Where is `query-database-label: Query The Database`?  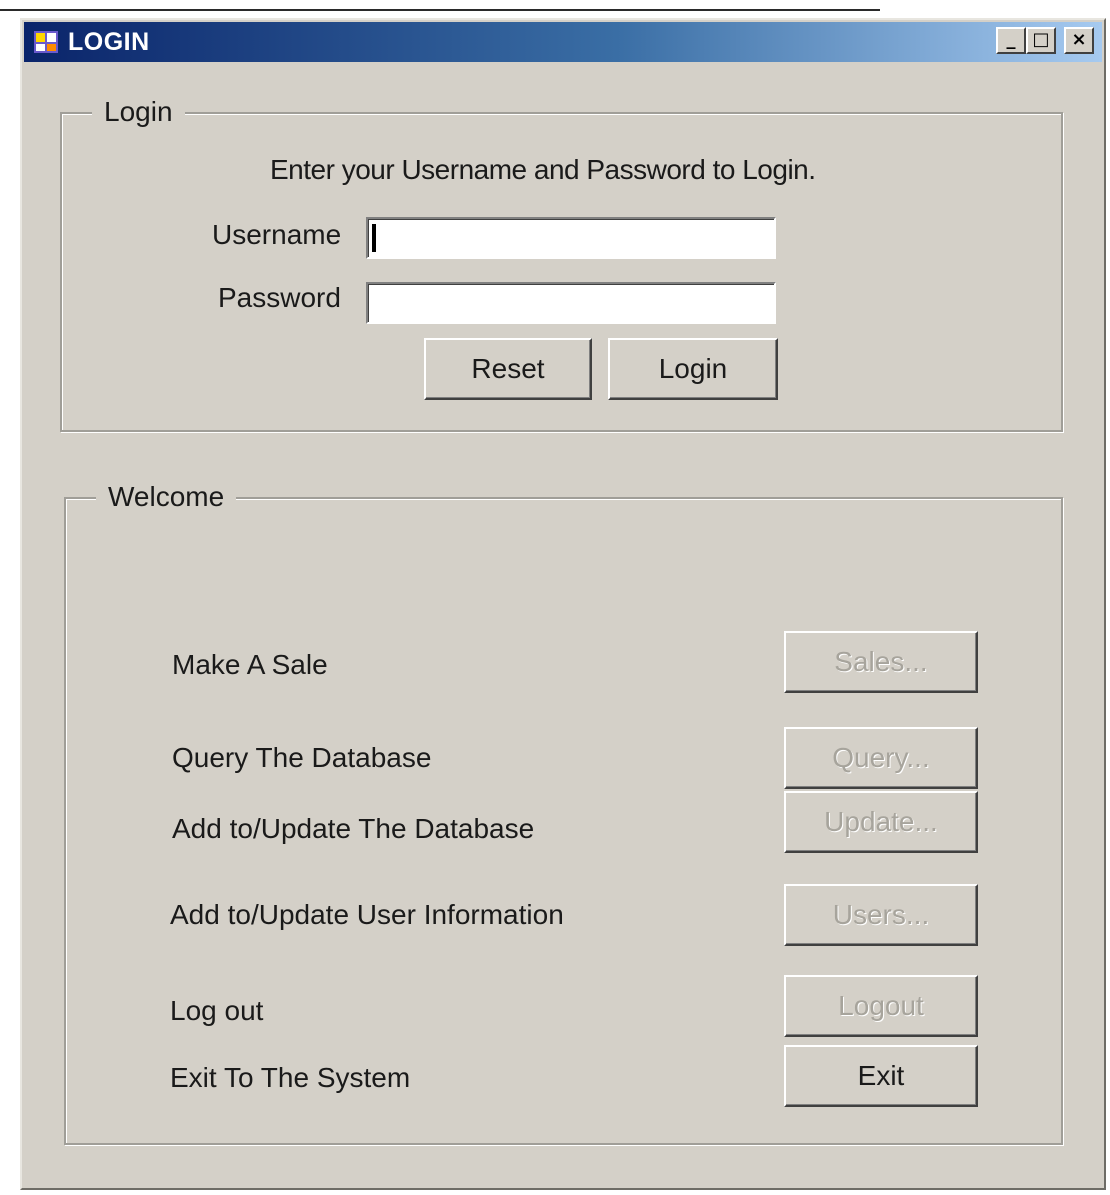
query-database-label: Query The Database is located at coordinates (302, 757).